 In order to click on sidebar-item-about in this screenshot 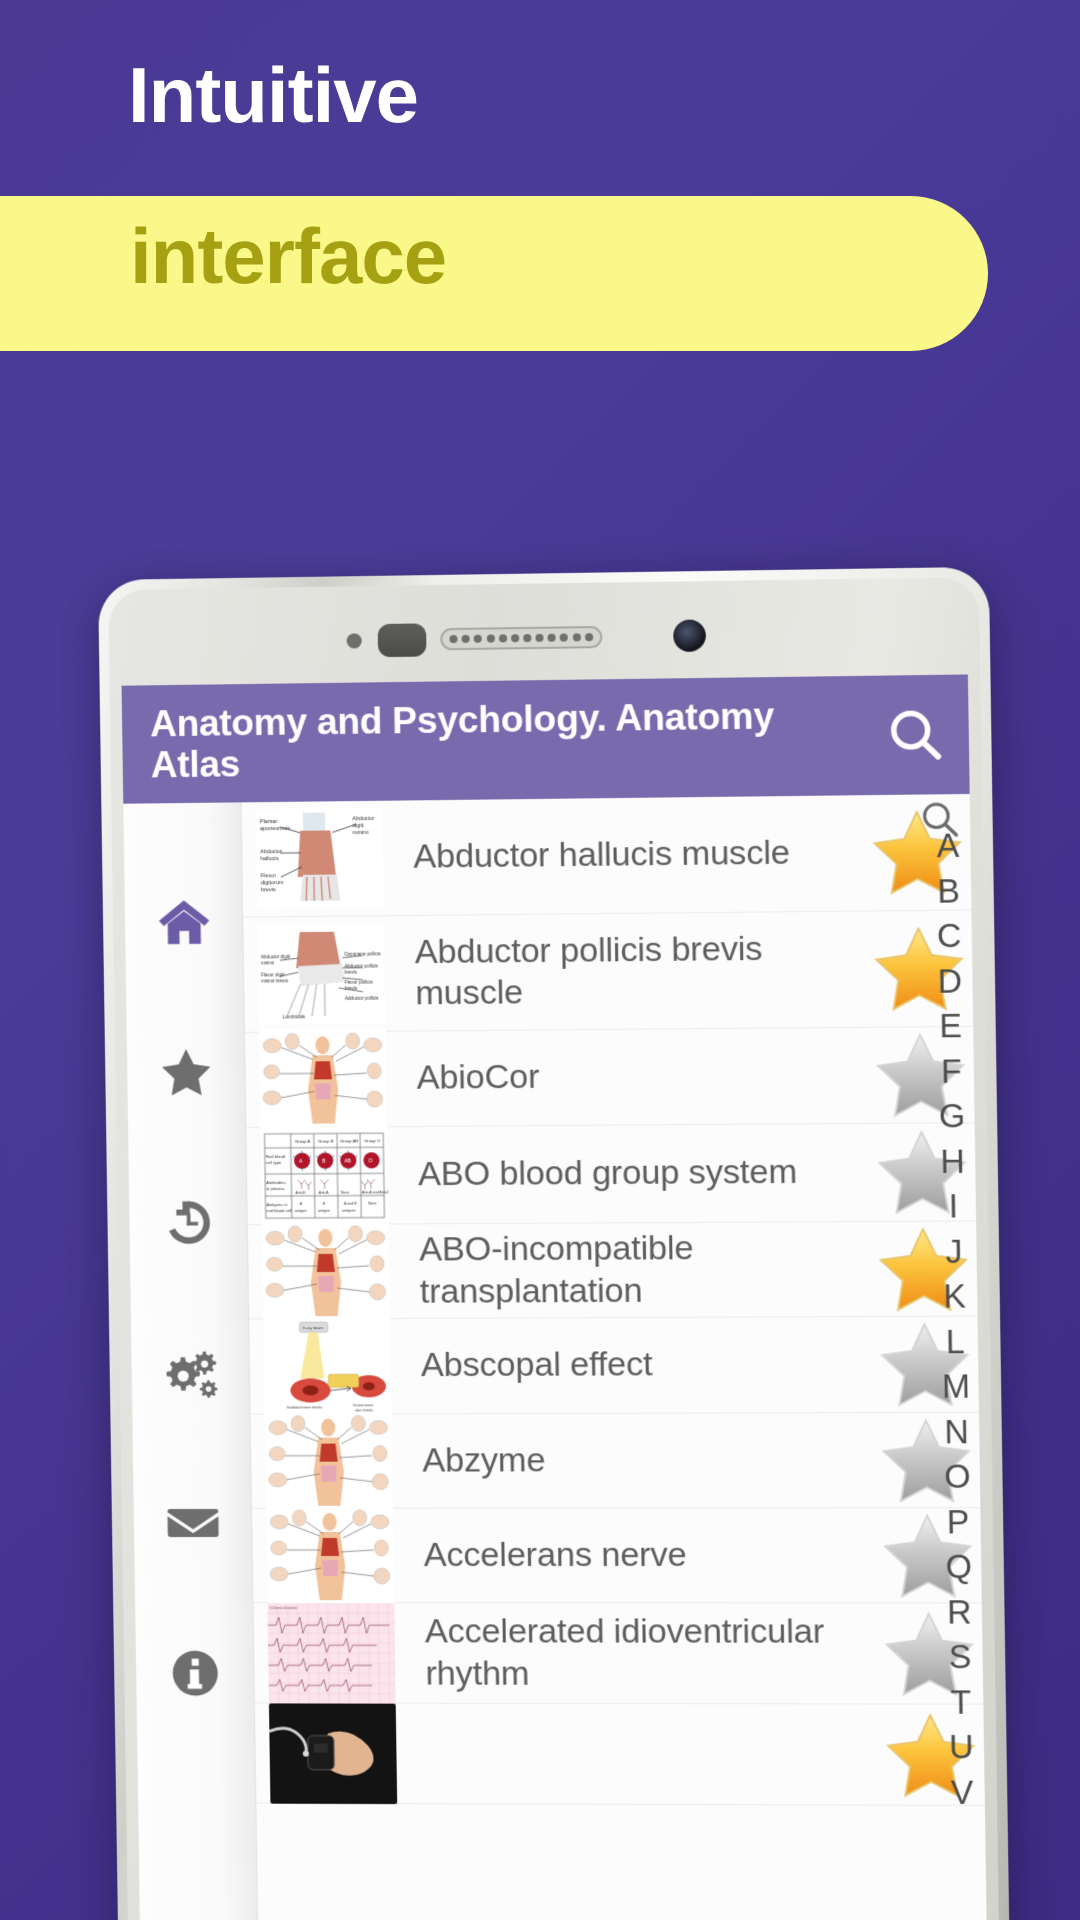, I will do `click(195, 1673)`.